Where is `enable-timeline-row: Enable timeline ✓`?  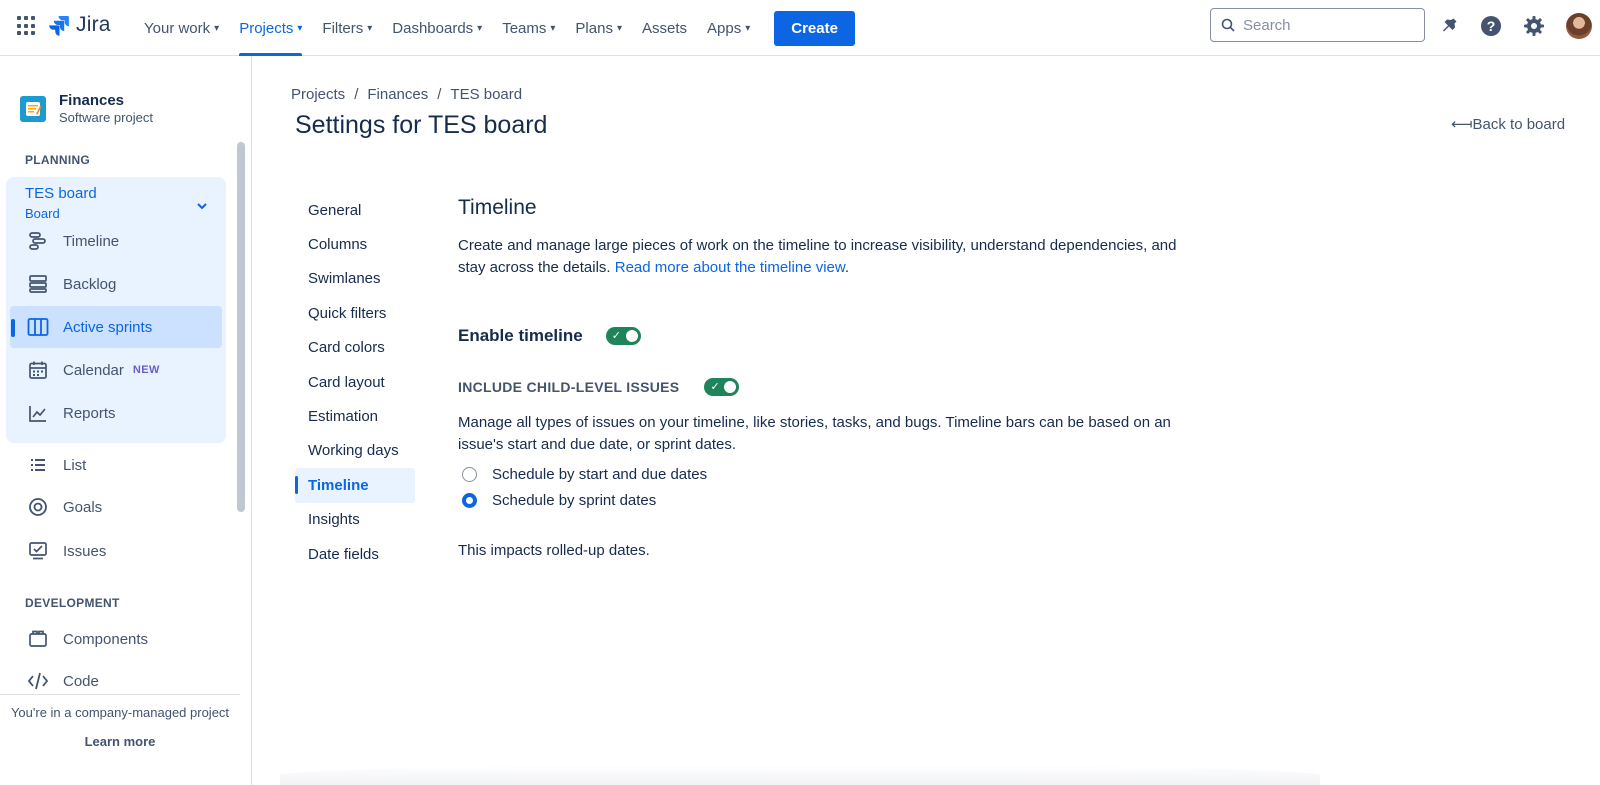
enable-timeline-row: Enable timeline ✓ is located at coordinates (549, 336).